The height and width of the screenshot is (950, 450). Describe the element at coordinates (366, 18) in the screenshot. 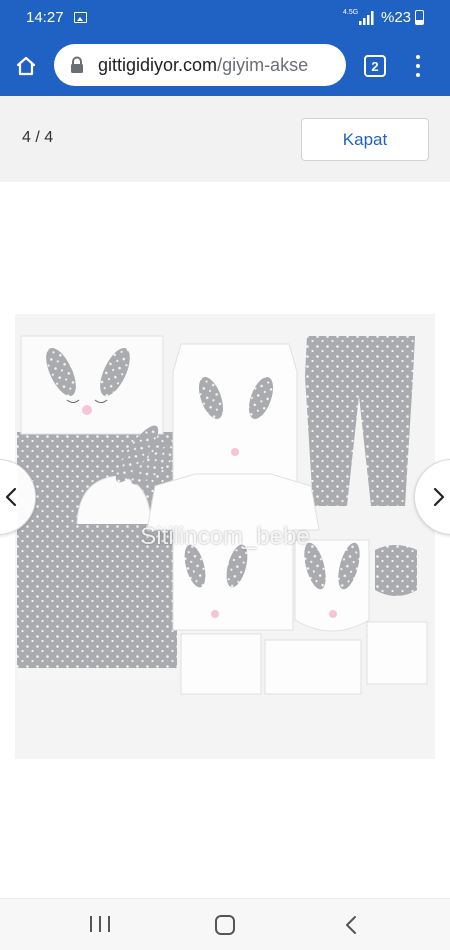

I see `signal-icon` at that location.